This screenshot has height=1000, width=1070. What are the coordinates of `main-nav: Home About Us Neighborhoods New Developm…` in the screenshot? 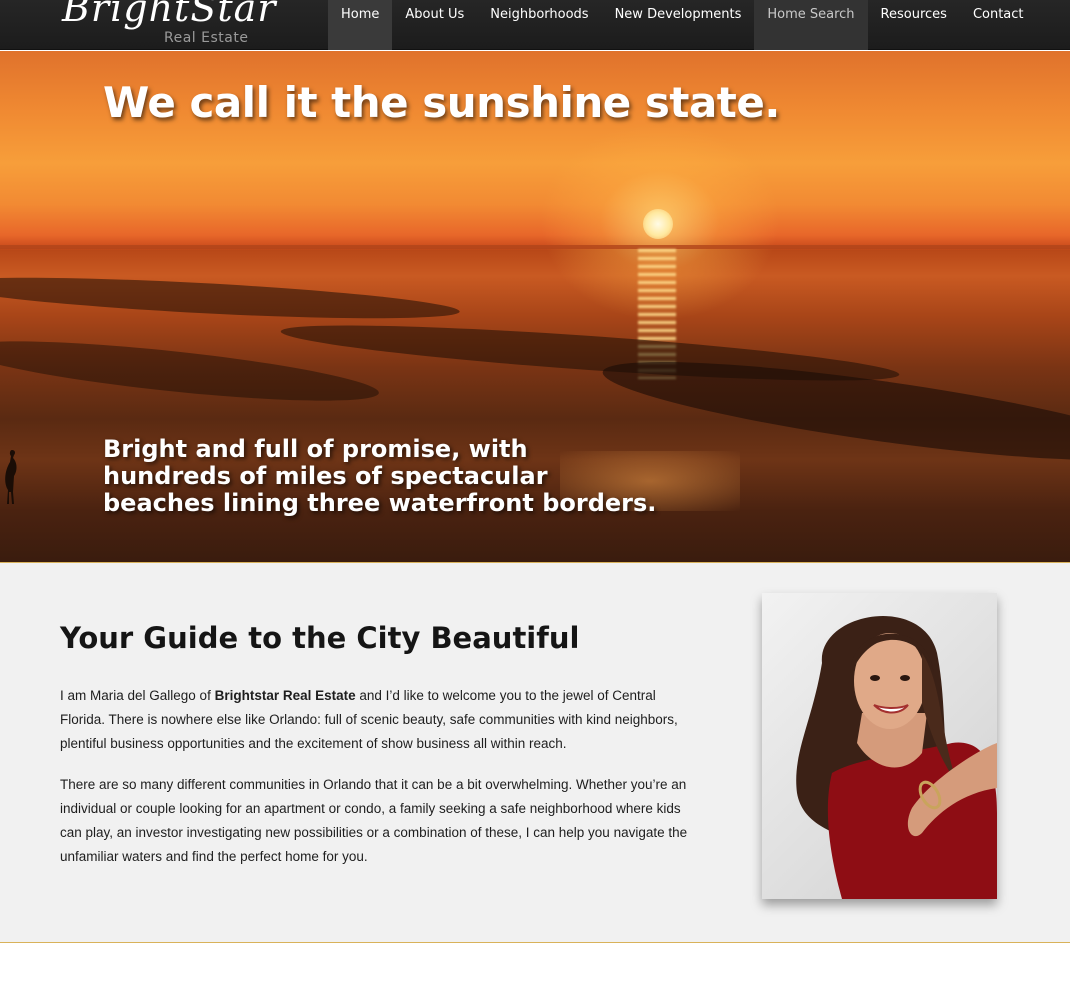 It's located at (682, 25).